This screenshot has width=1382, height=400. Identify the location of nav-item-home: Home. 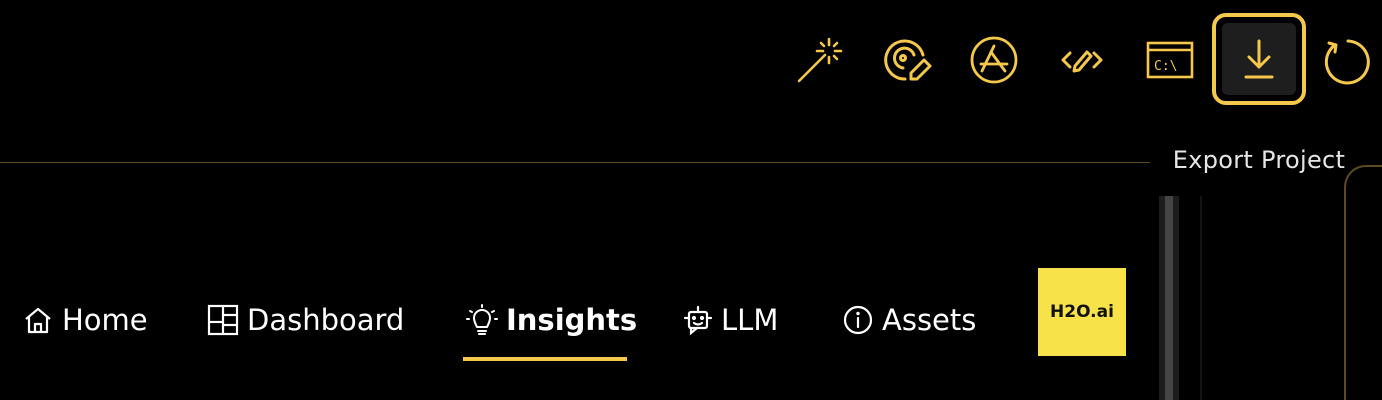
(85, 320).